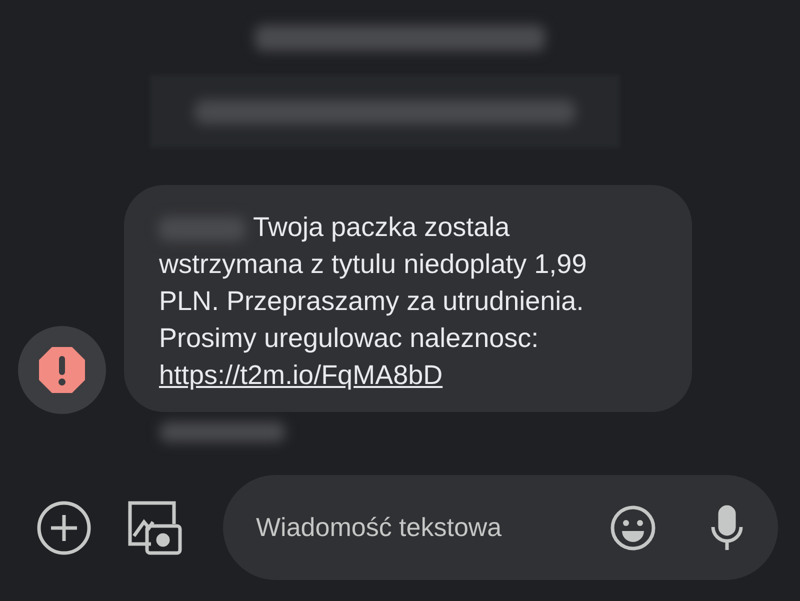 This screenshot has width=800, height=601. What do you see at coordinates (301, 375) in the screenshot?
I see `message-link: https://t2m.io/FqMA8bD` at bounding box center [301, 375].